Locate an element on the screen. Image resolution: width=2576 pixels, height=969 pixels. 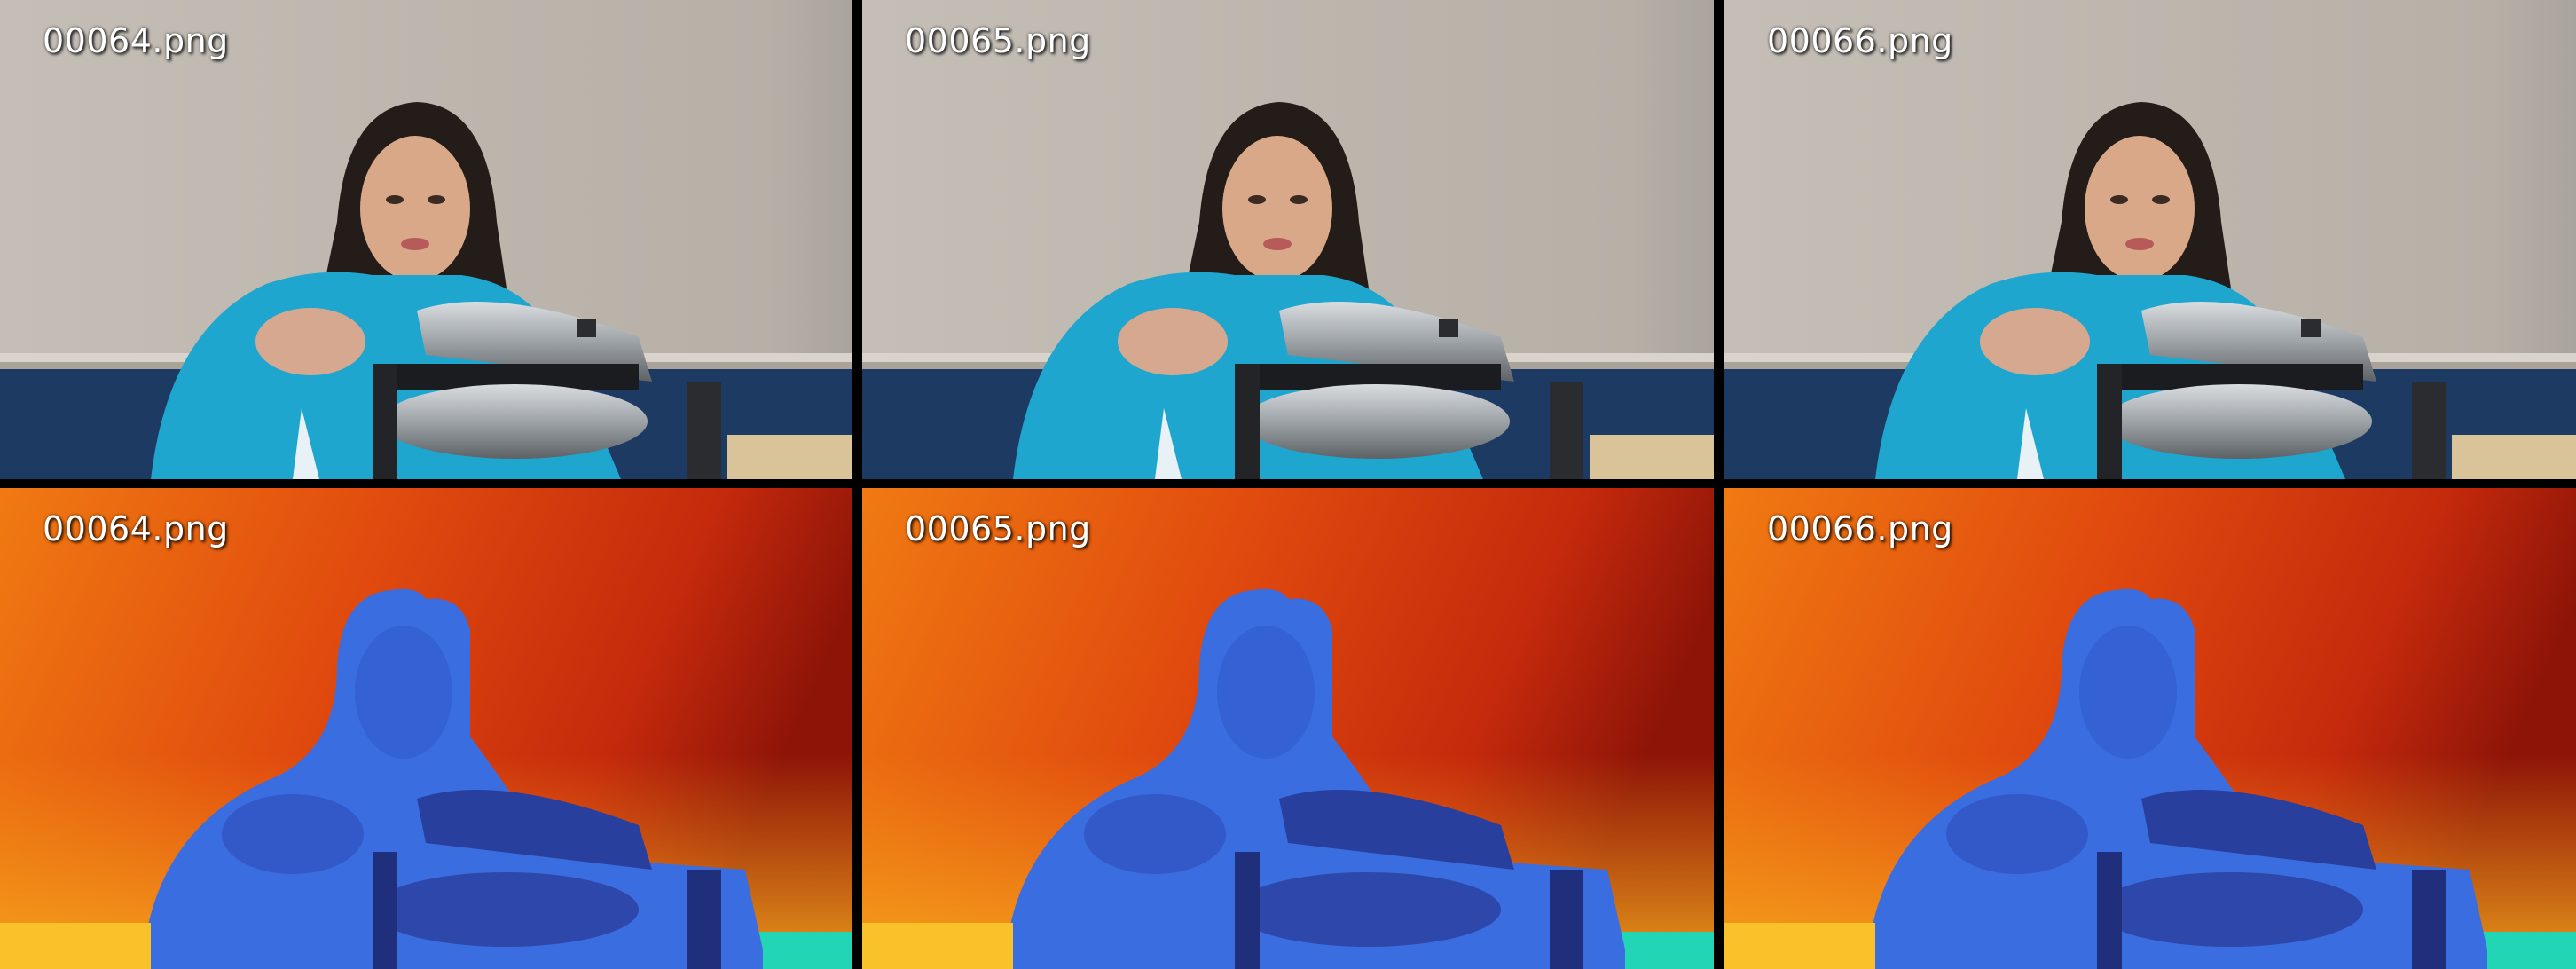
frame-label-3: 00066.png is located at coordinates (1860, 40).